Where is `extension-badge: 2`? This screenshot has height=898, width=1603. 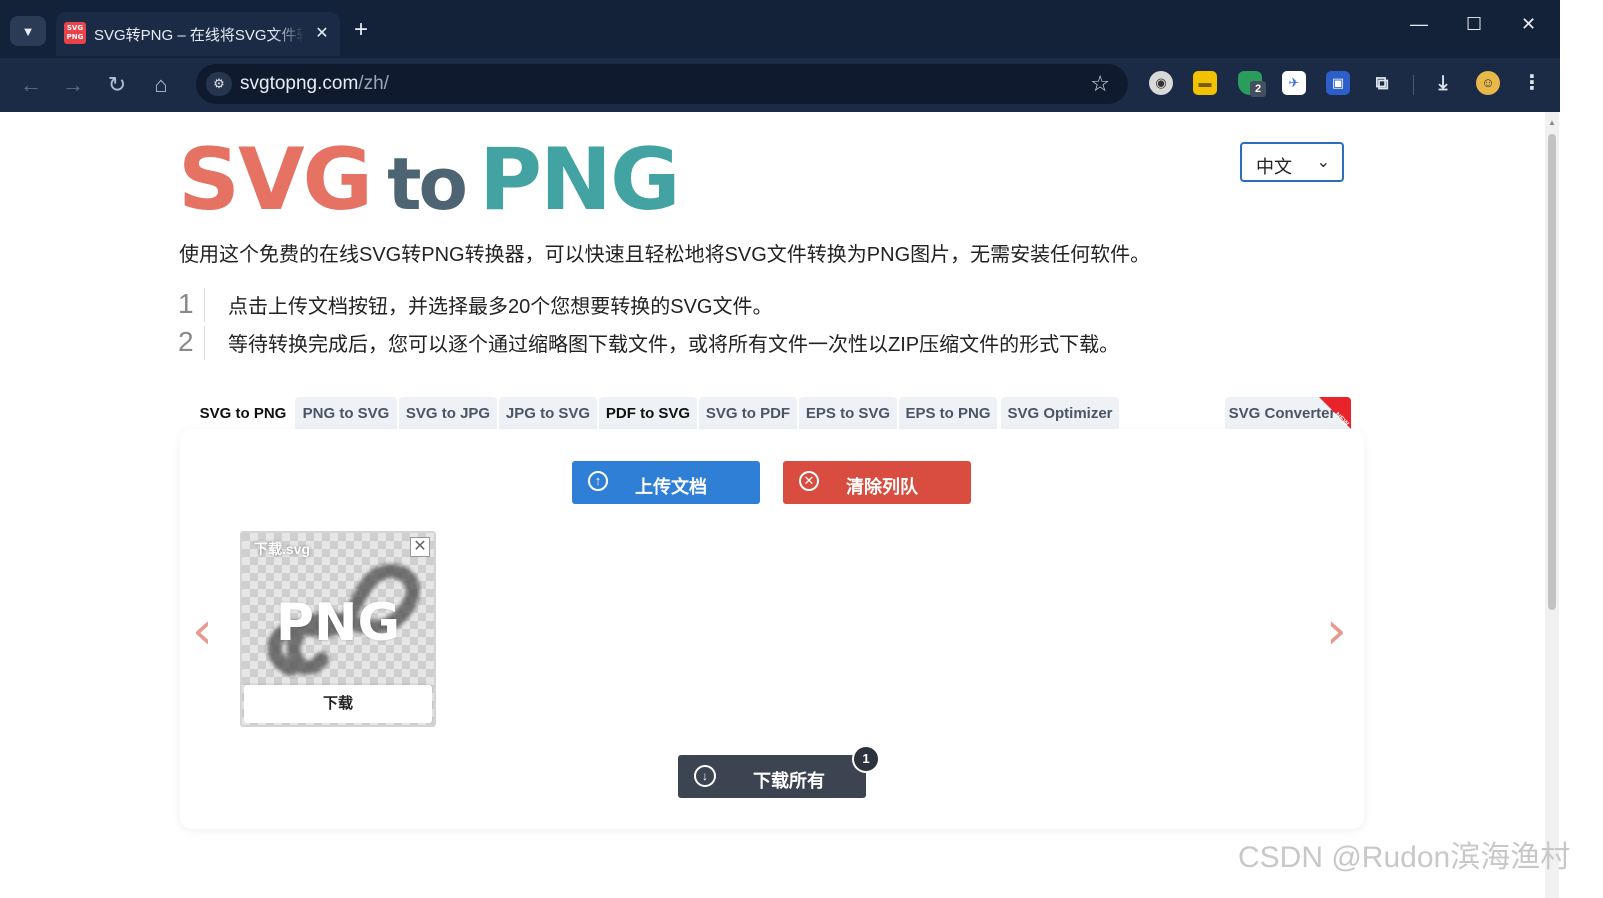 extension-badge: 2 is located at coordinates (1258, 89).